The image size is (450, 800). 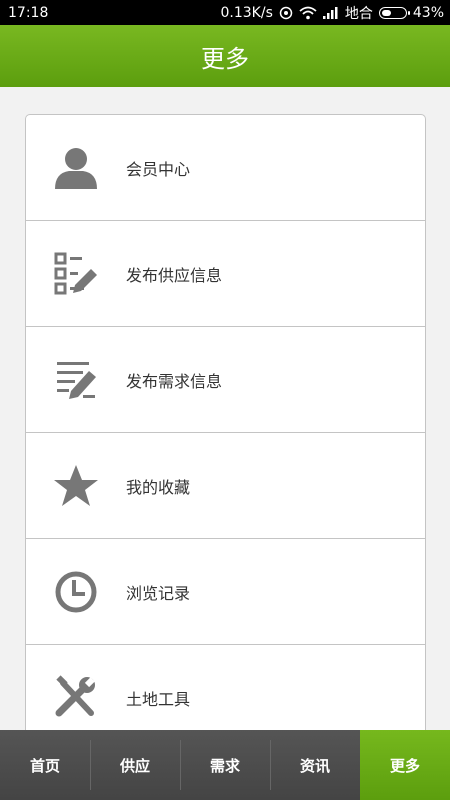 I want to click on battery-icon, so click(x=394, y=12).